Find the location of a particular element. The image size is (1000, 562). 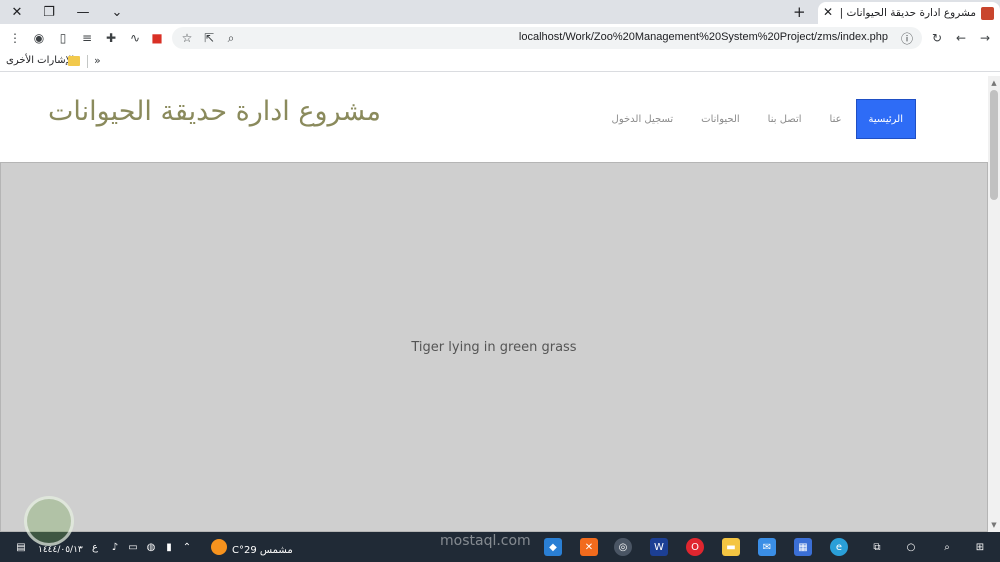

watermark-logo is located at coordinates (49, 521).